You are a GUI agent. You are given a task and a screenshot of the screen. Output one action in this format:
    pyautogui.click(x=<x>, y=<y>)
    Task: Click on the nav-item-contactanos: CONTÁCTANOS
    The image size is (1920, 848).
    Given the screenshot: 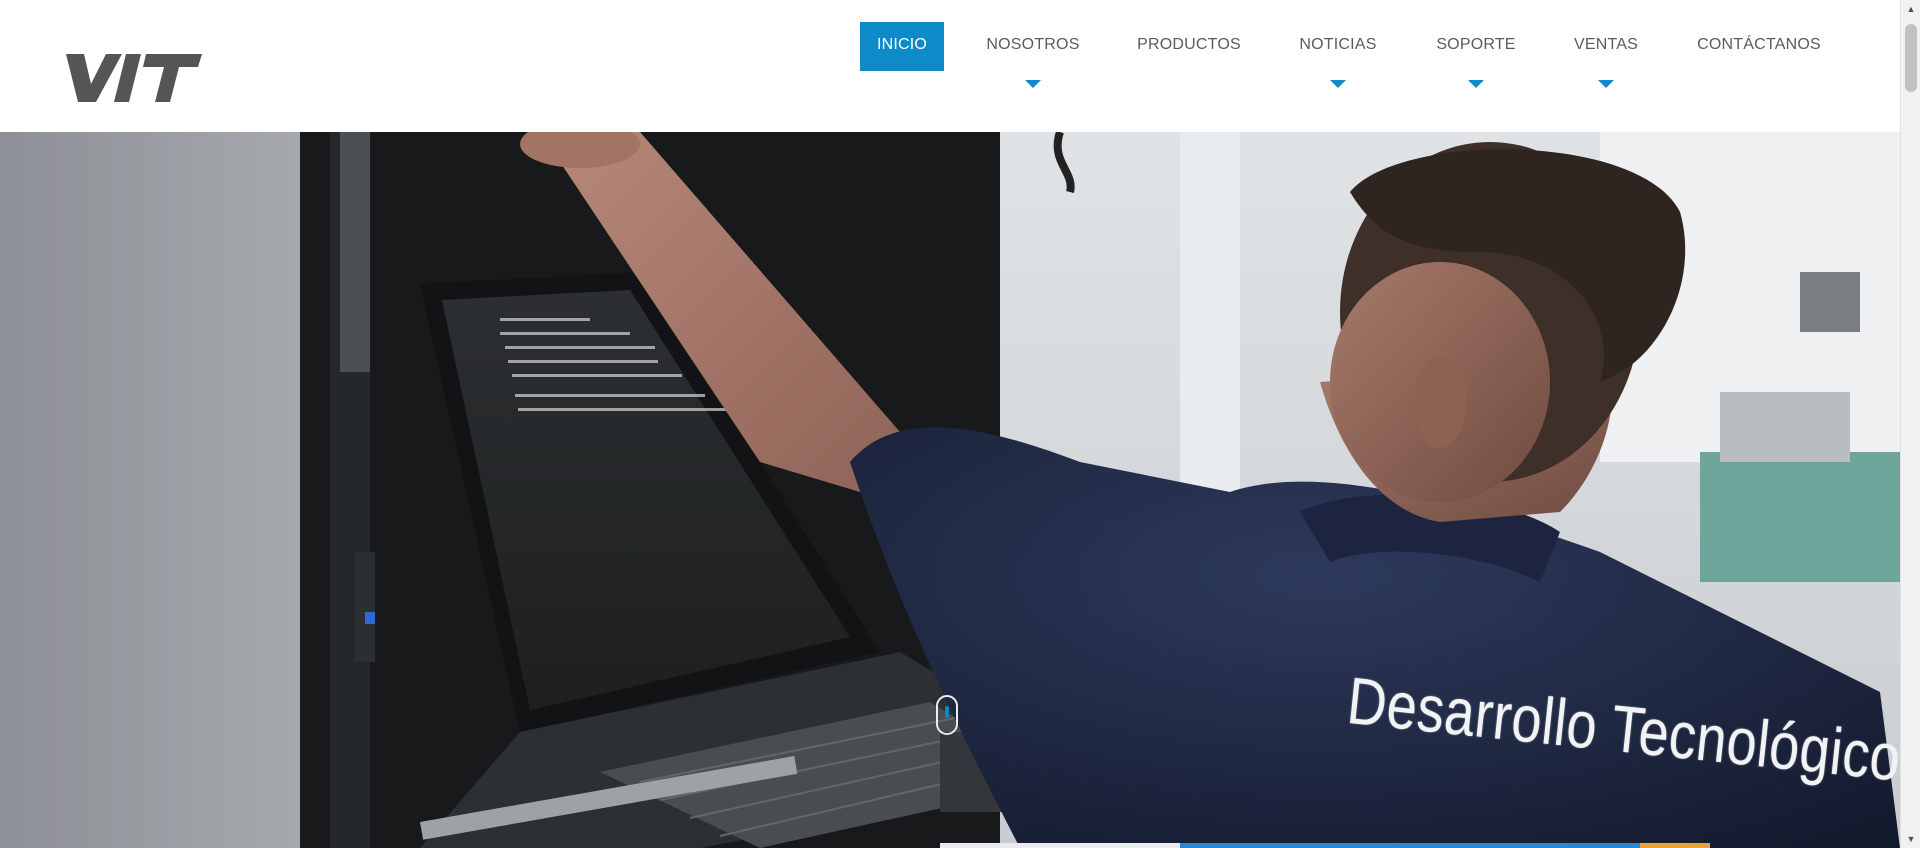 What is the action you would take?
    pyautogui.click(x=1759, y=46)
    